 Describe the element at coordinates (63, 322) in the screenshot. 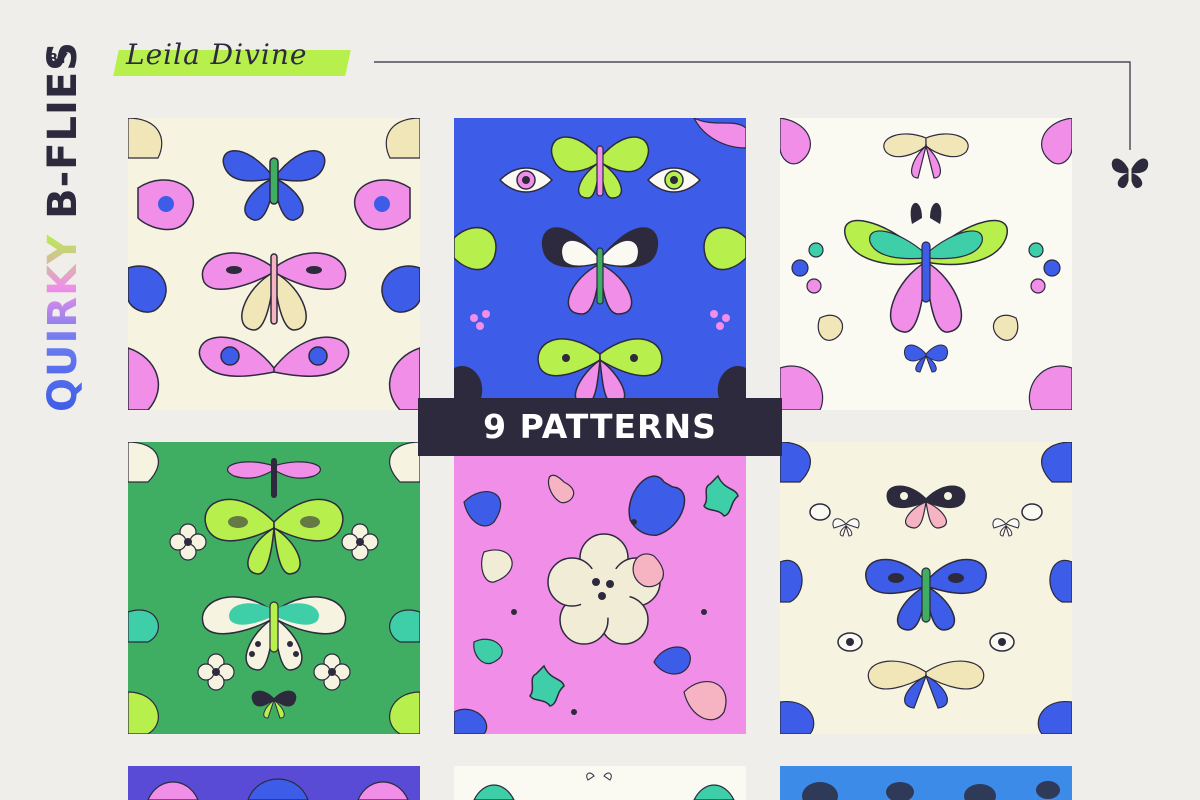

I see `title-quirky: QUIRKY` at that location.